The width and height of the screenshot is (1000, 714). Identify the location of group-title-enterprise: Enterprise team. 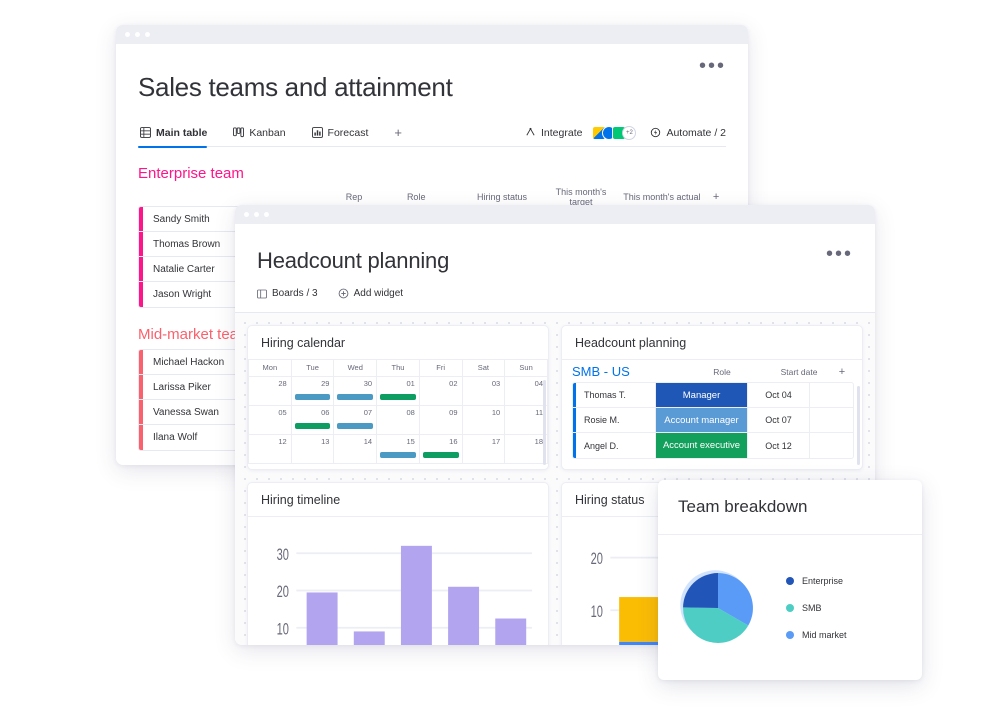
(432, 173).